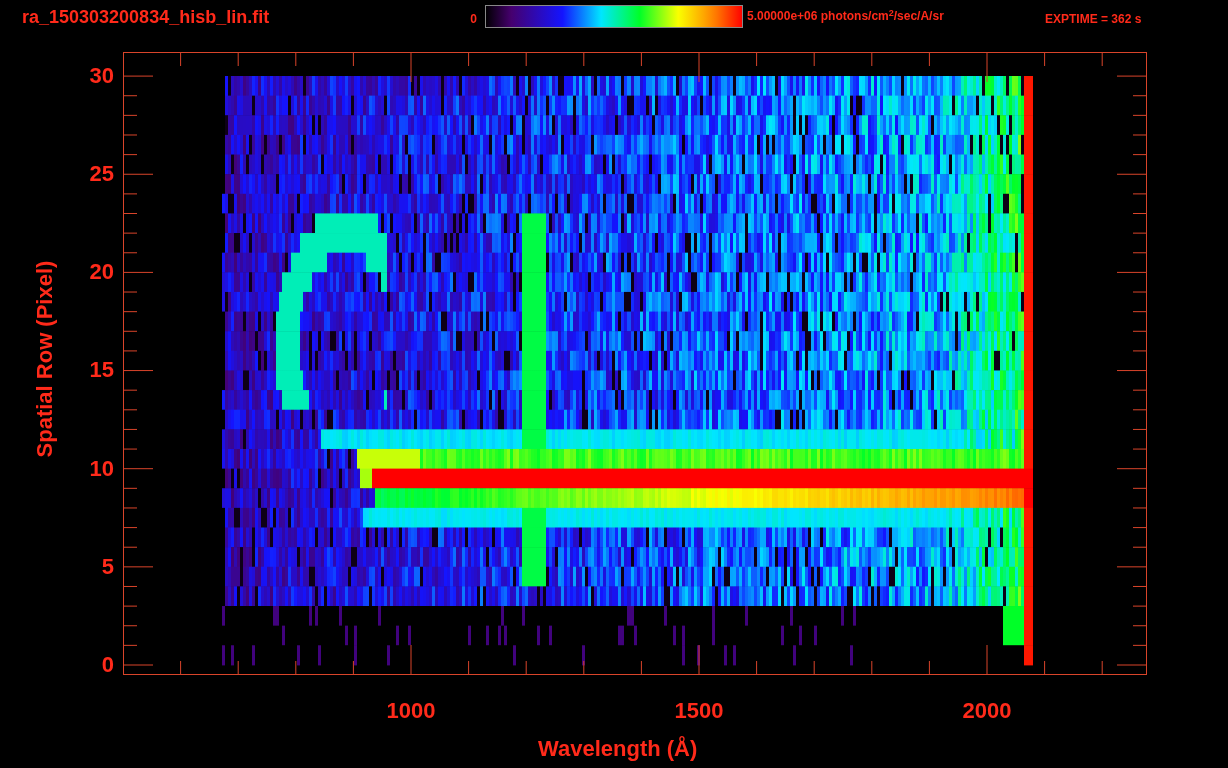  What do you see at coordinates (699, 711) in the screenshot?
I see `x-tick-label: 1500` at bounding box center [699, 711].